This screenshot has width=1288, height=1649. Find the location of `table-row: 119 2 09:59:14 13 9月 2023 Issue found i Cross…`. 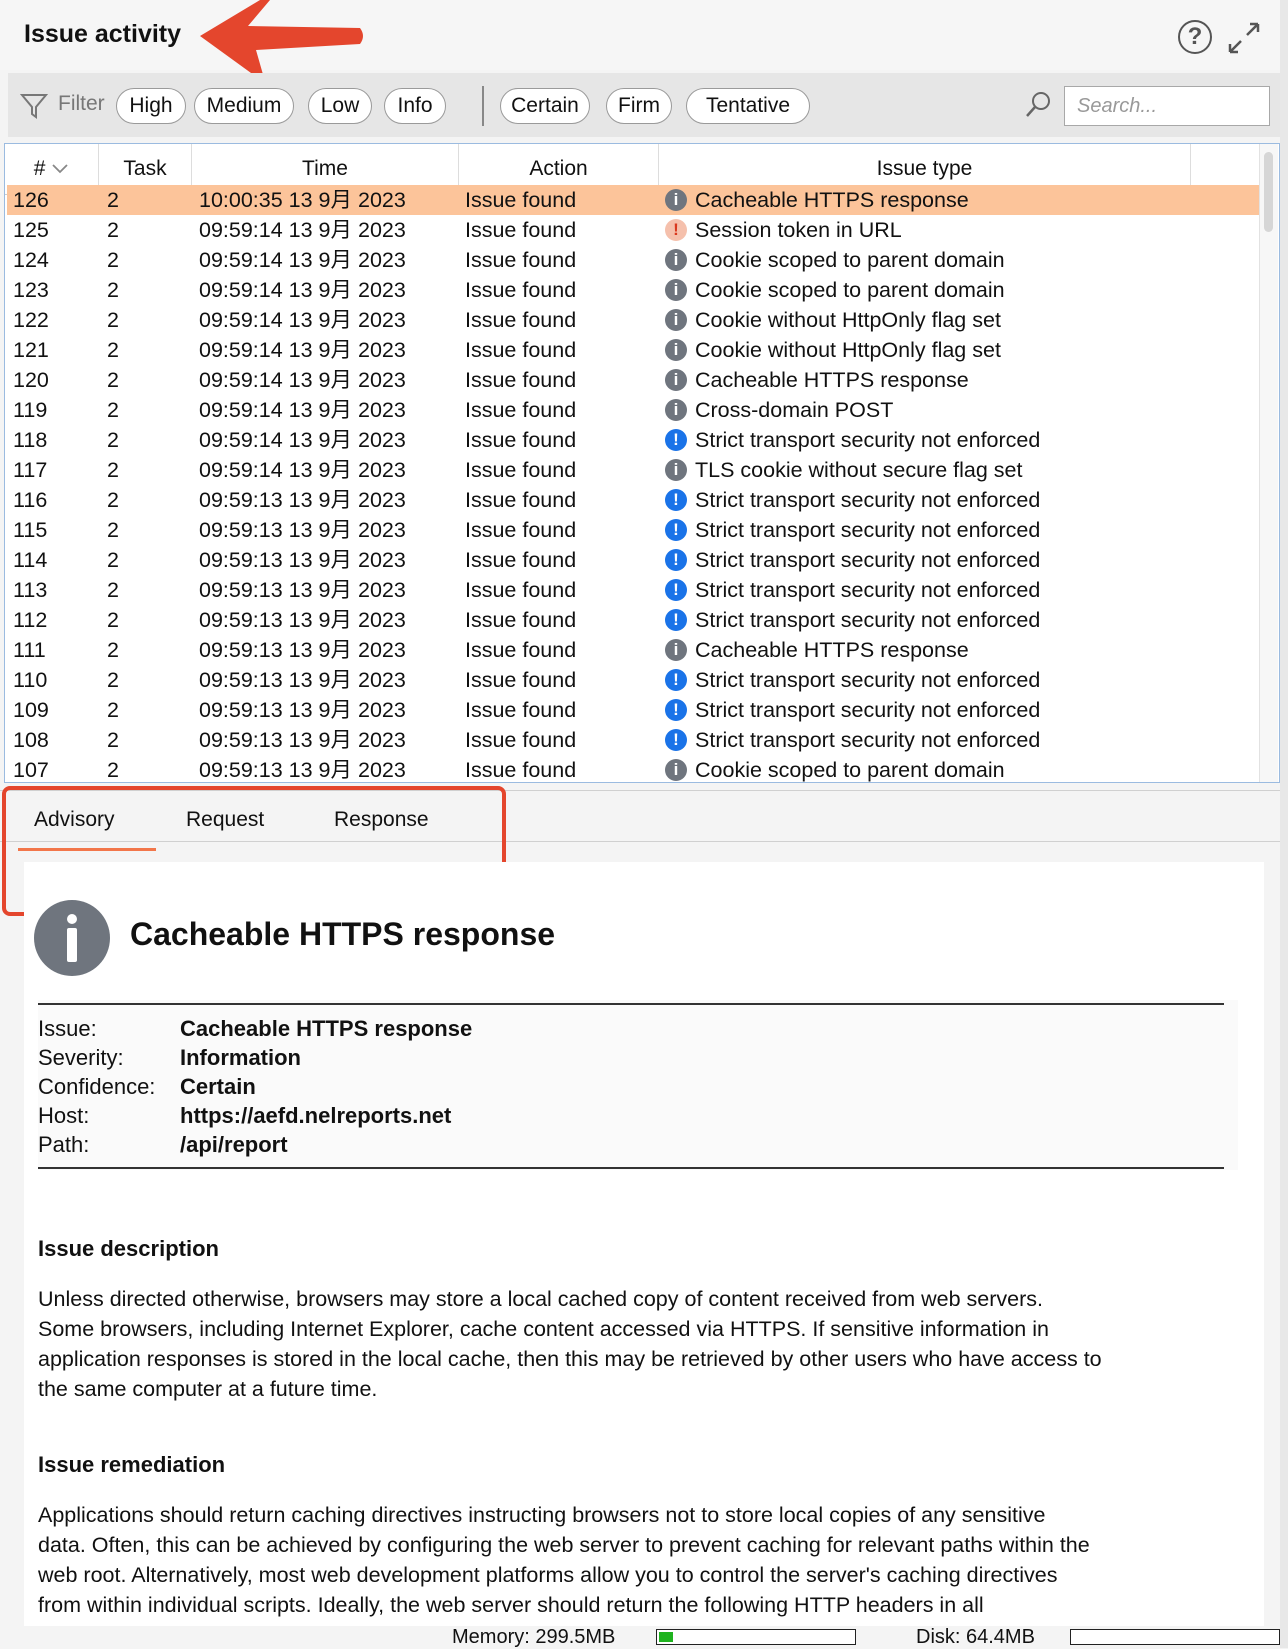

table-row: 119 2 09:59:14 13 9月 2023 Issue found i Cross… is located at coordinates (634, 410).